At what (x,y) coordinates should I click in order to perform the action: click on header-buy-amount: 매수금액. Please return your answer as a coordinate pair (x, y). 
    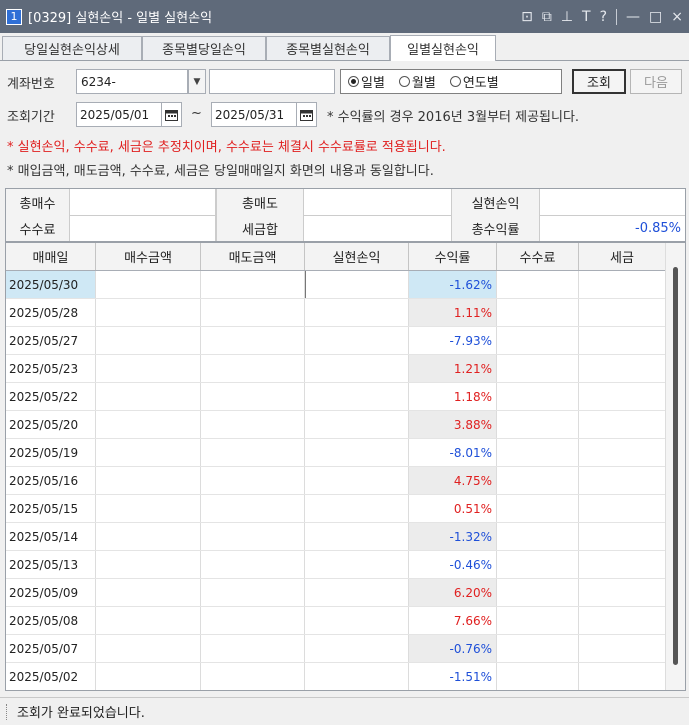
    Looking at the image, I should click on (148, 256).